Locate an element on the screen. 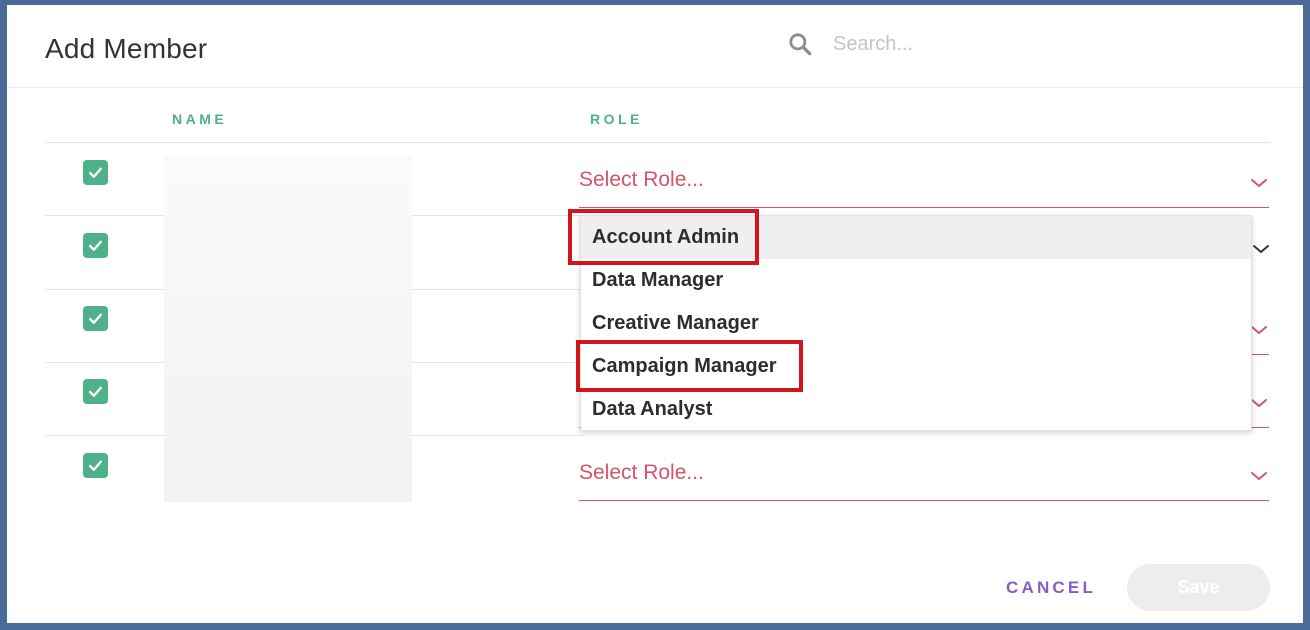 This screenshot has width=1310, height=630. save-button: Save is located at coordinates (1198, 587).